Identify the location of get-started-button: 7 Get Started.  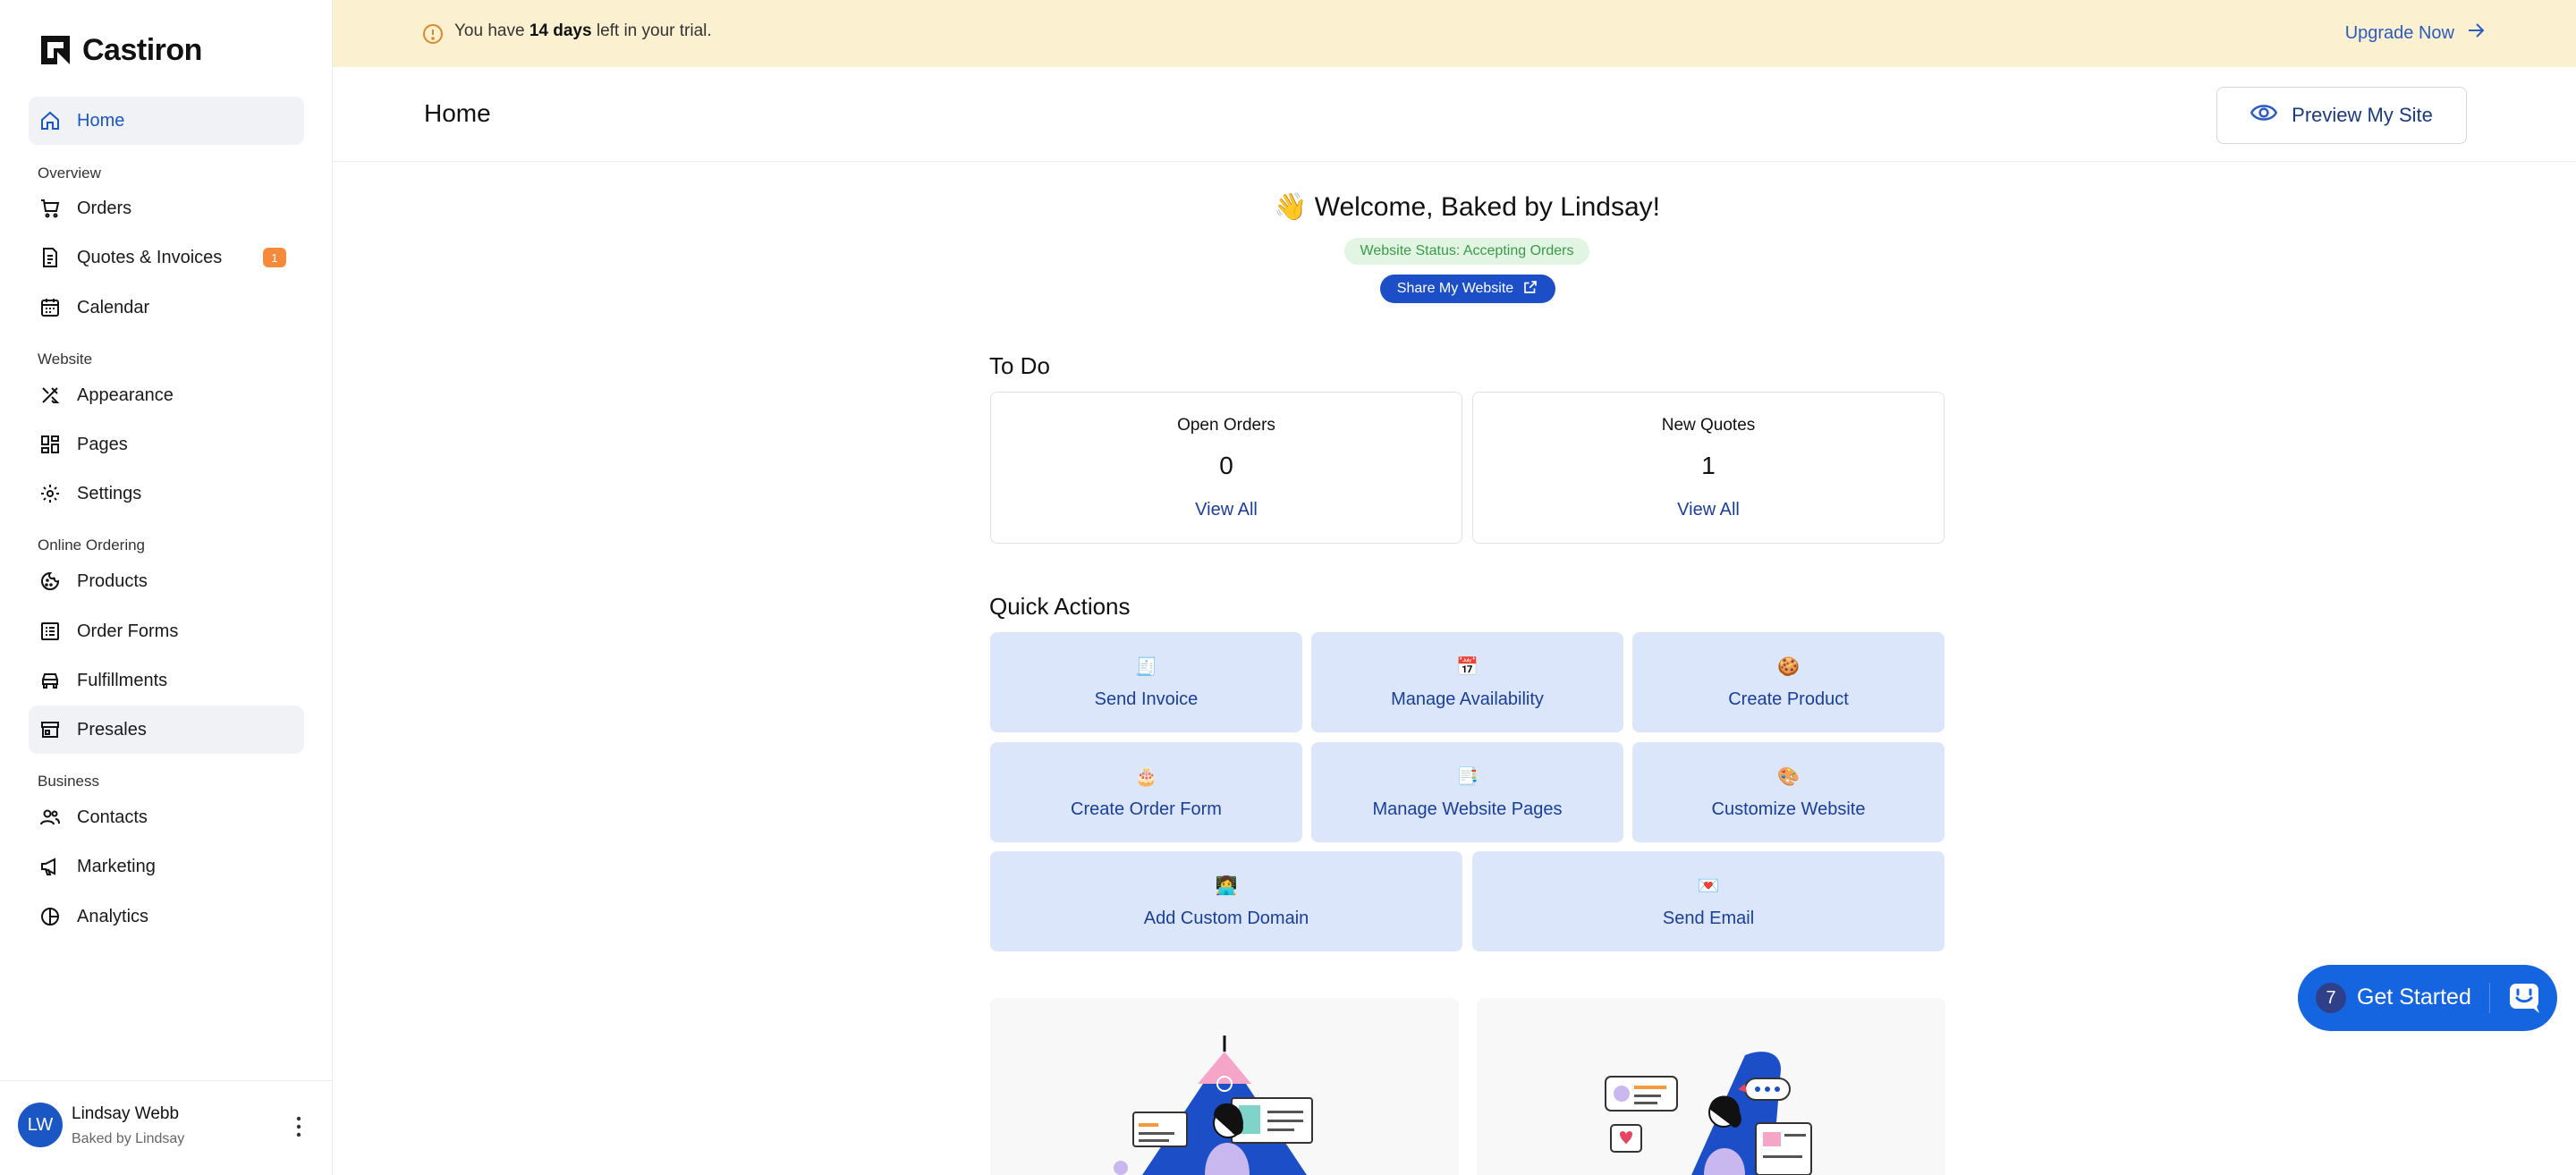
(2427, 998).